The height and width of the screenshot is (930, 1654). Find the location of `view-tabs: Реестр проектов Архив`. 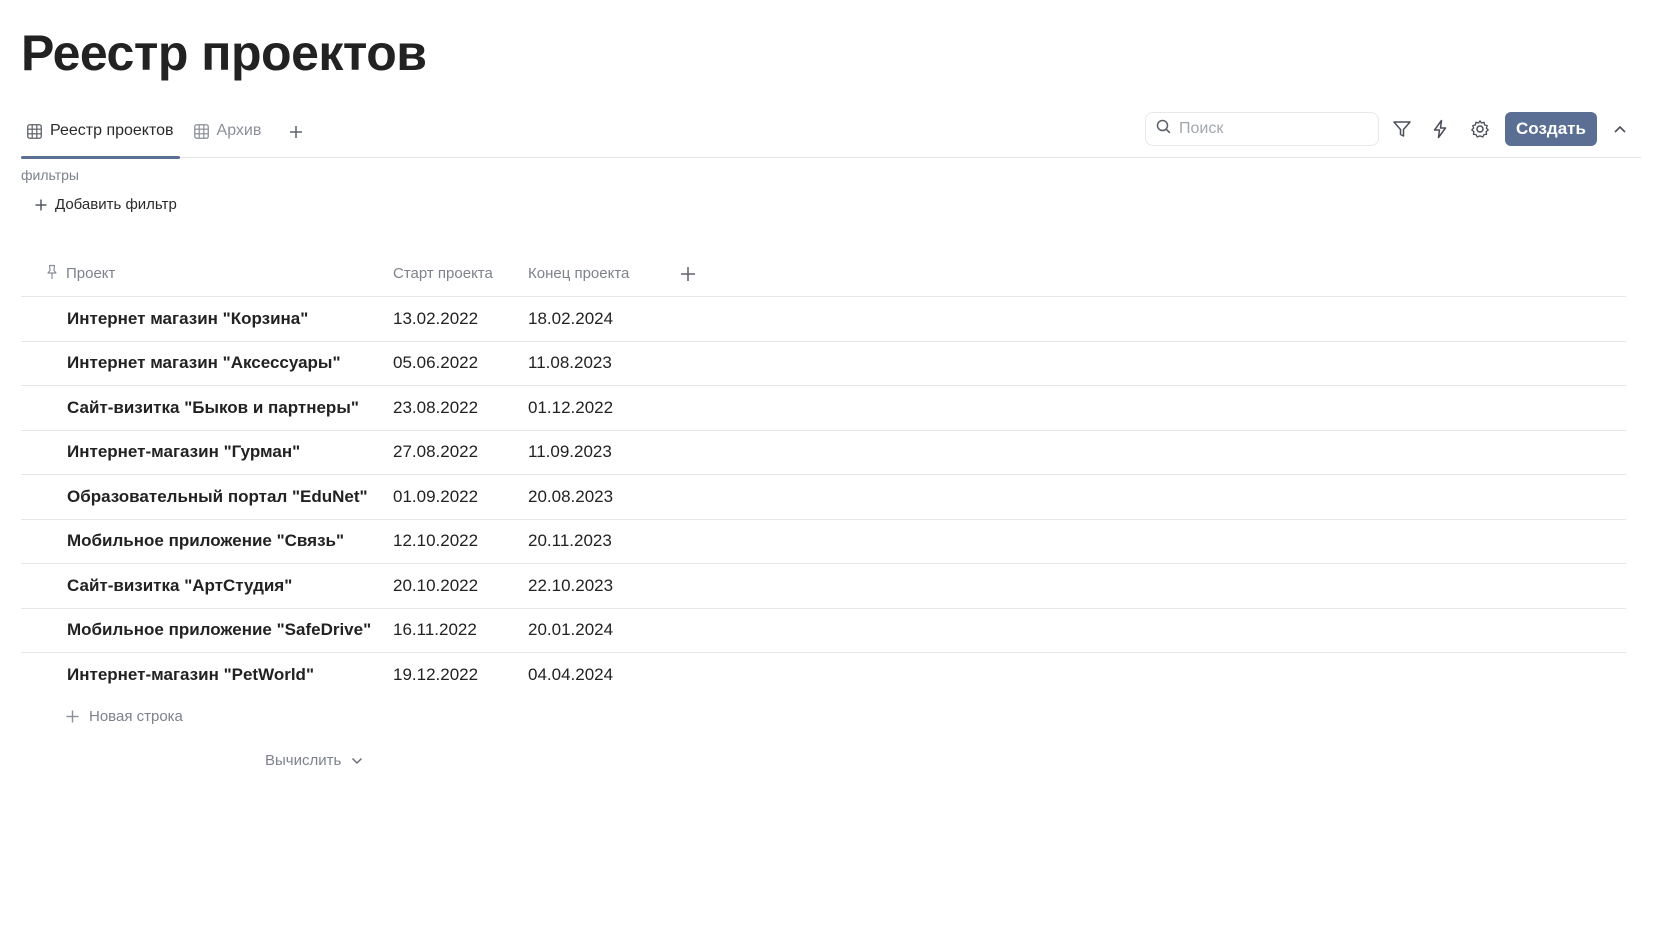

view-tabs: Реестр проектов Архив is located at coordinates (166, 133).